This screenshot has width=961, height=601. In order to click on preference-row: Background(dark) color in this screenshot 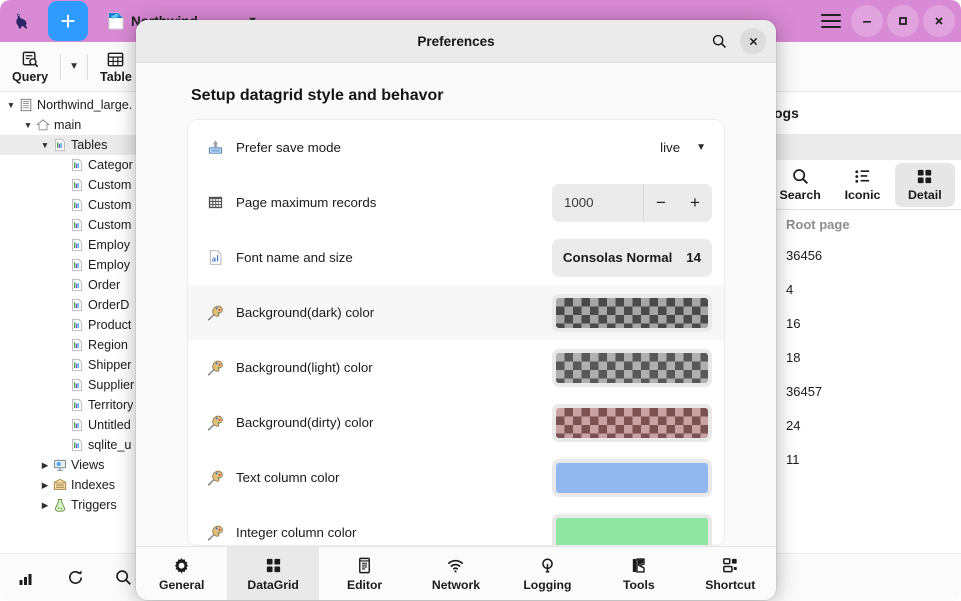, I will do `click(456, 312)`.